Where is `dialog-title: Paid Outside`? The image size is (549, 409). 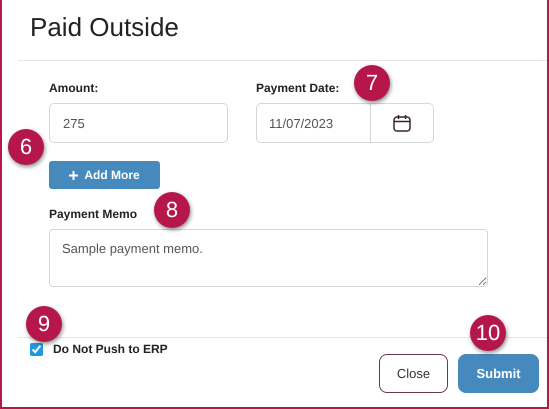
dialog-title: Paid Outside is located at coordinates (104, 27).